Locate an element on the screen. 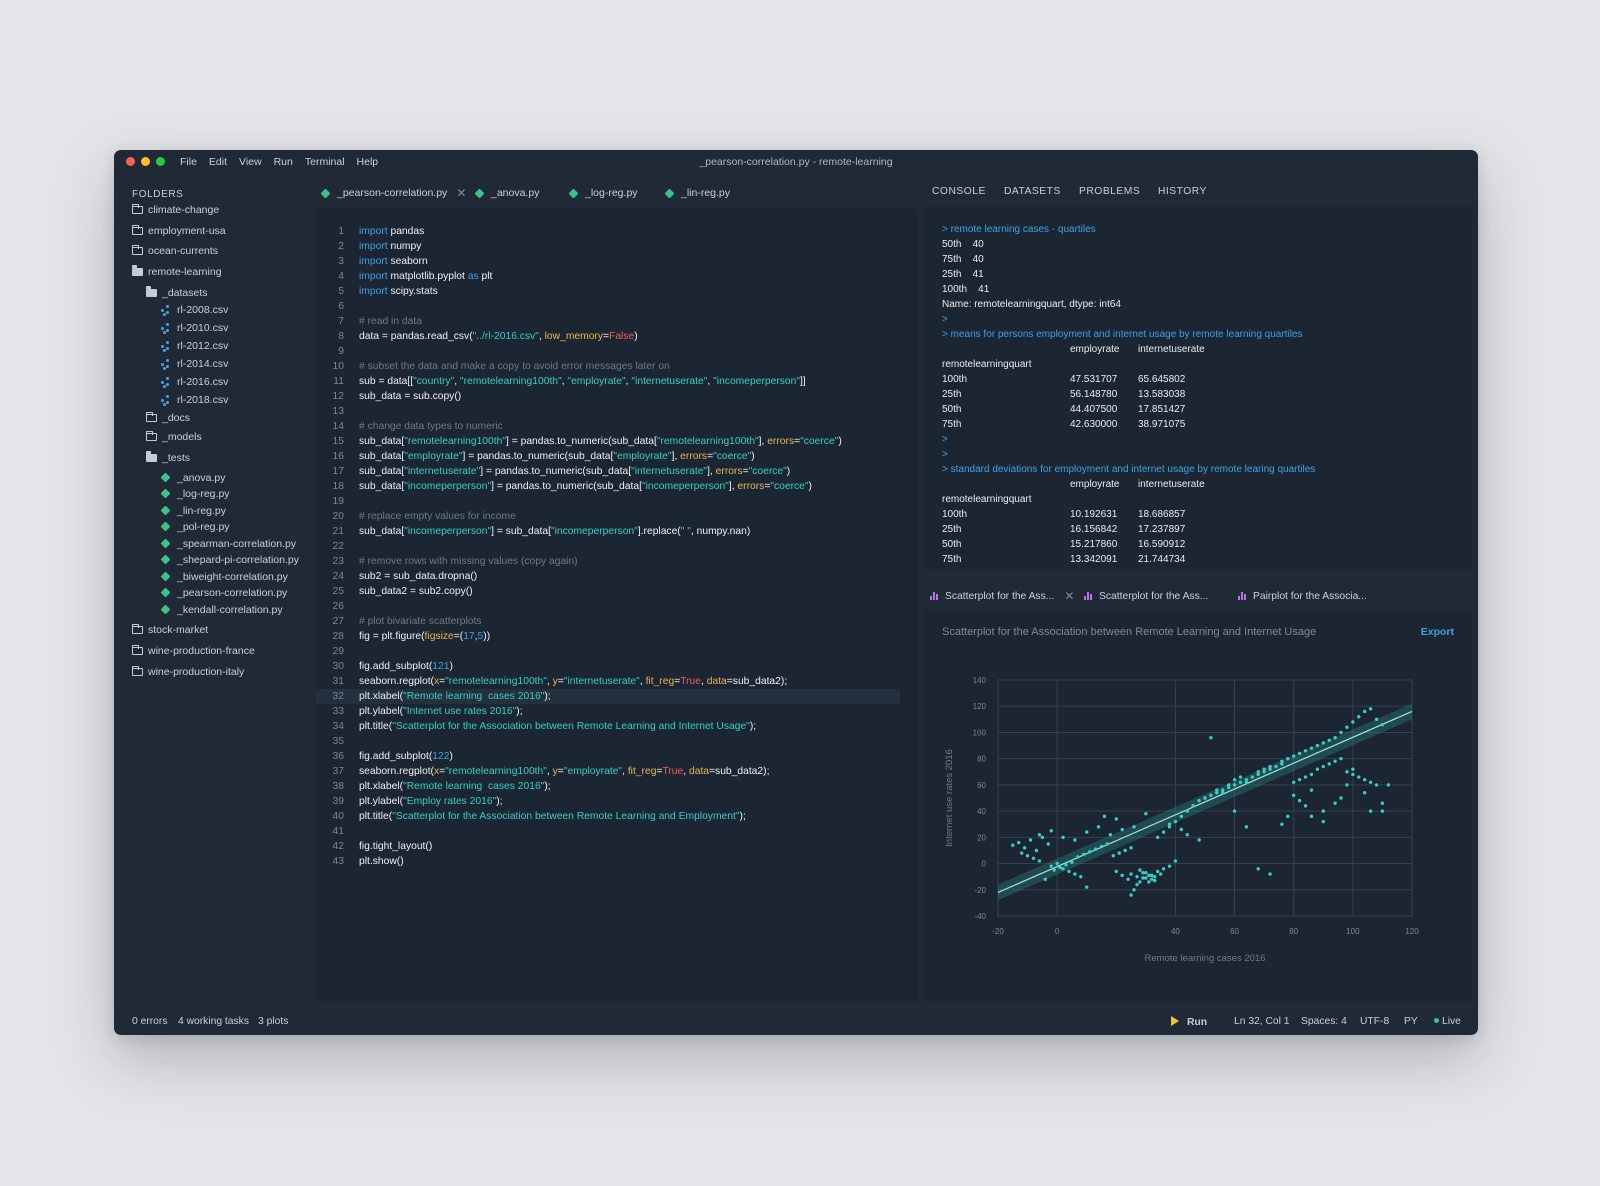 The image size is (1600, 1186). tree-item-folder-open: _datasets is located at coordinates (177, 293).